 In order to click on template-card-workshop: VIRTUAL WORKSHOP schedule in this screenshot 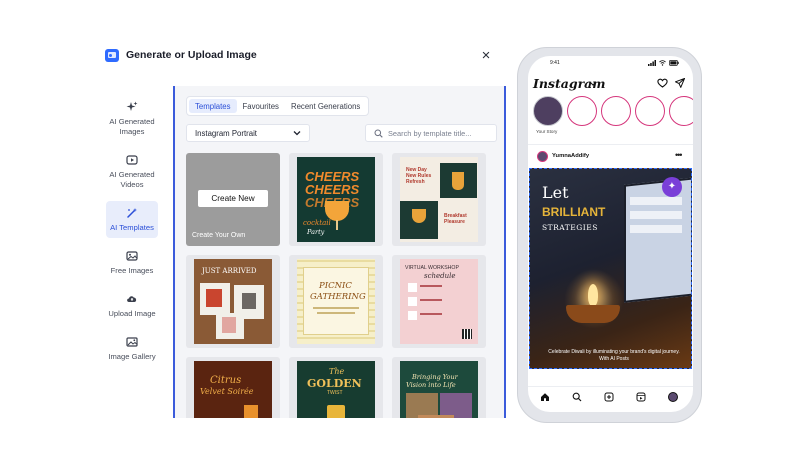, I will do `click(439, 301)`.